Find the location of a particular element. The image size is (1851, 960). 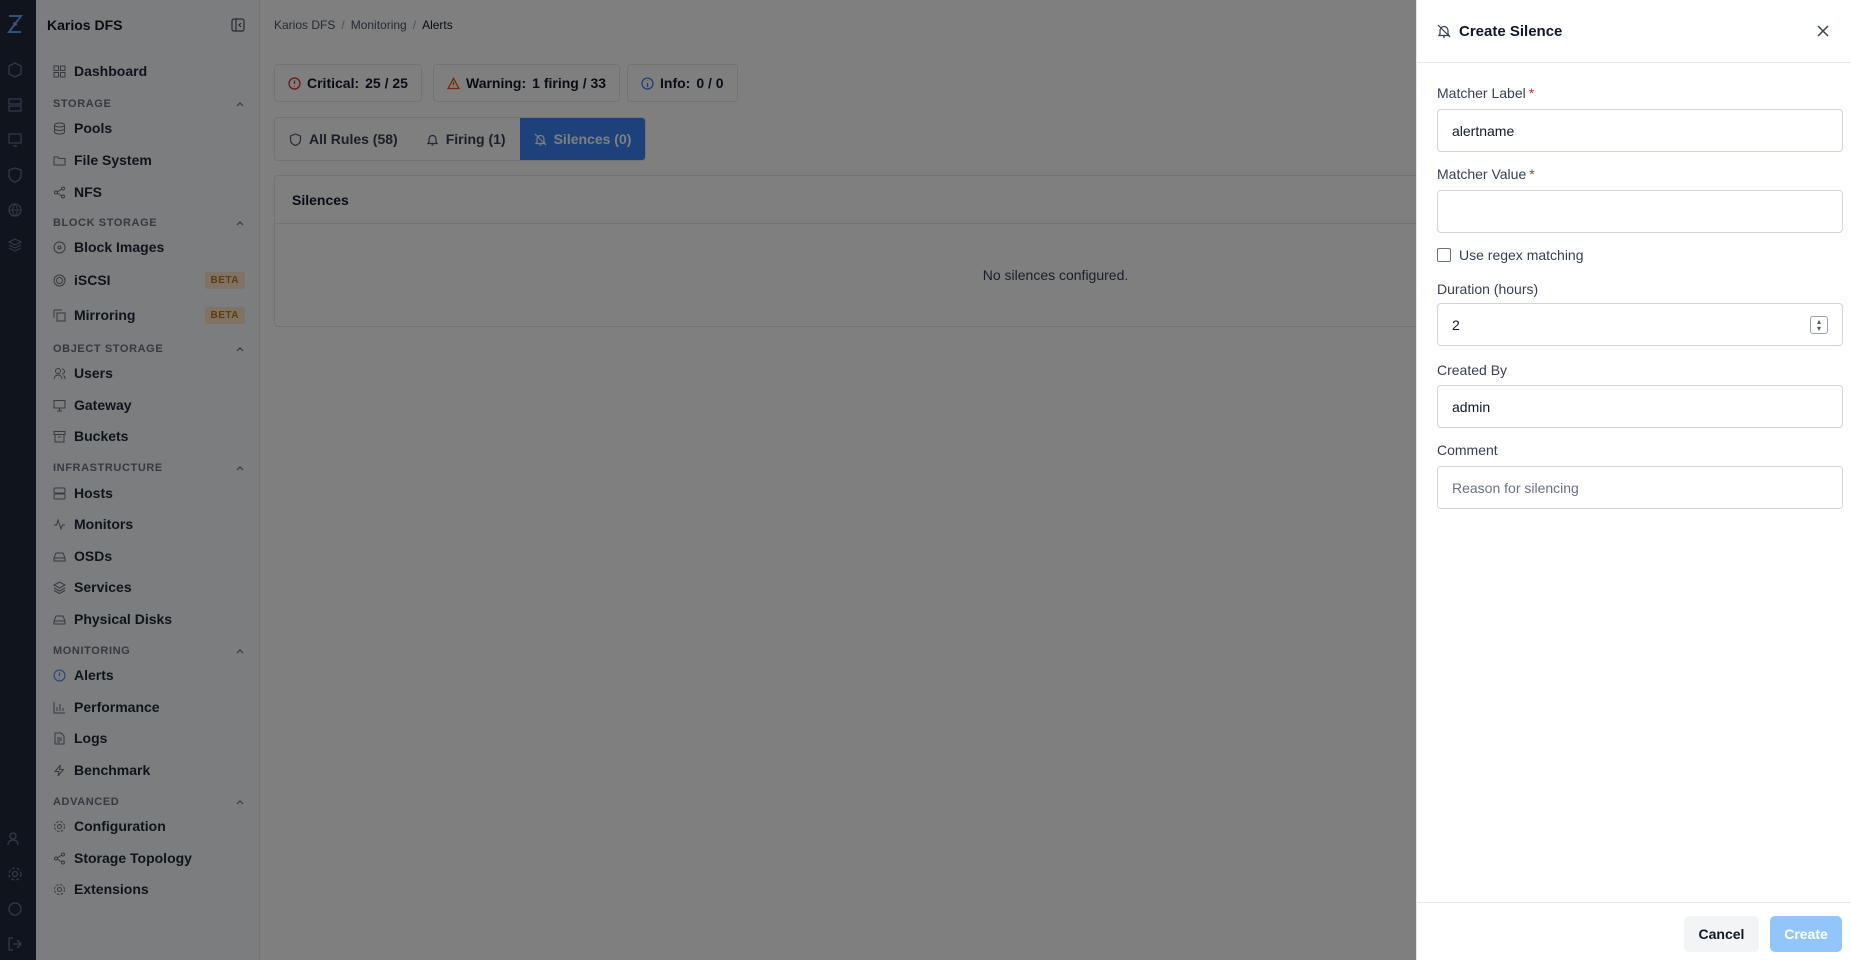

matcher-label-label: Matcher Label * is located at coordinates (1485, 93).